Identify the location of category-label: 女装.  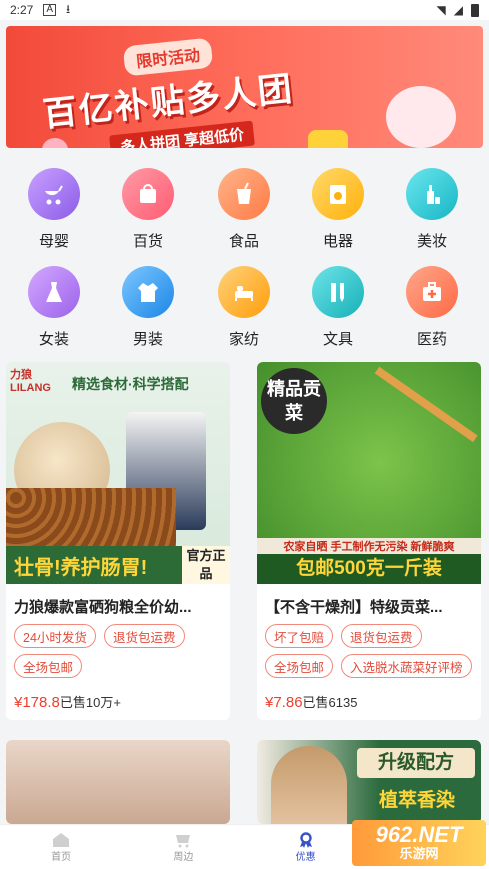
(53, 339).